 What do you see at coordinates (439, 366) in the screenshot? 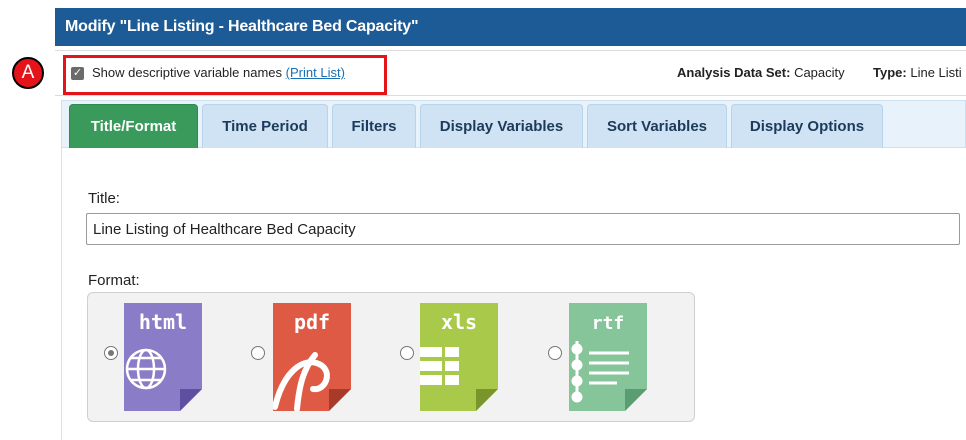
I see `grid-icon` at bounding box center [439, 366].